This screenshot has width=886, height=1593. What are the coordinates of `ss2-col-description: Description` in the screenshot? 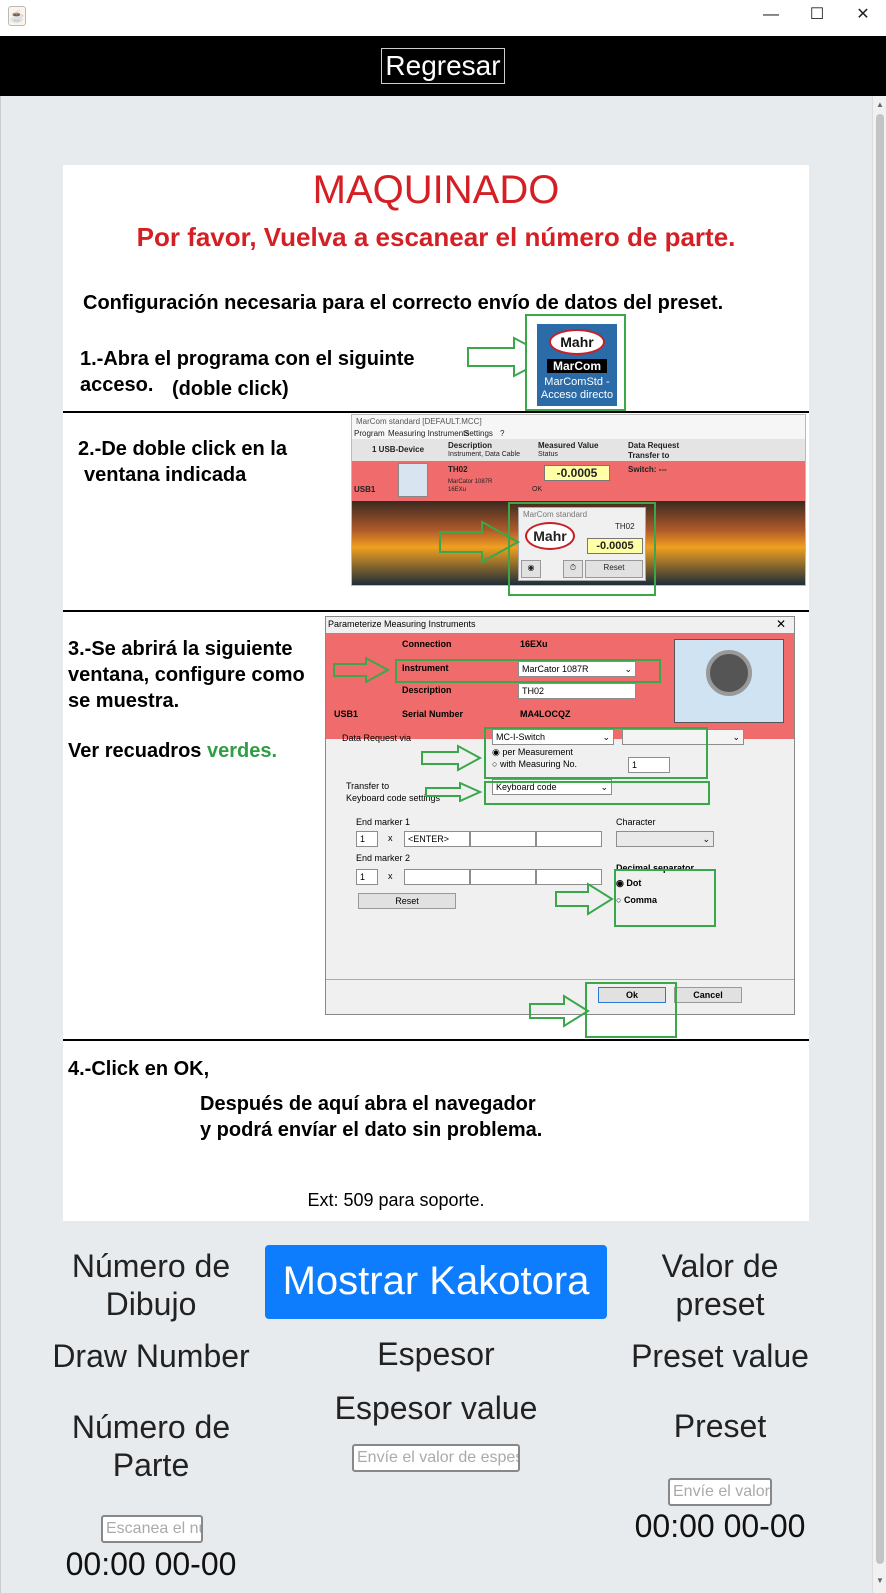 It's located at (470, 445).